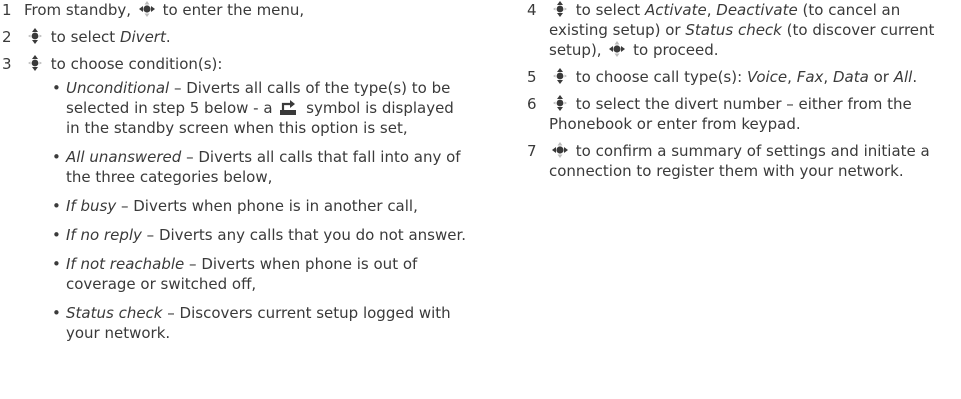 This screenshot has height=399, width=961. Describe the element at coordinates (881, 77) in the screenshot. I see `step-text-part: or` at that location.